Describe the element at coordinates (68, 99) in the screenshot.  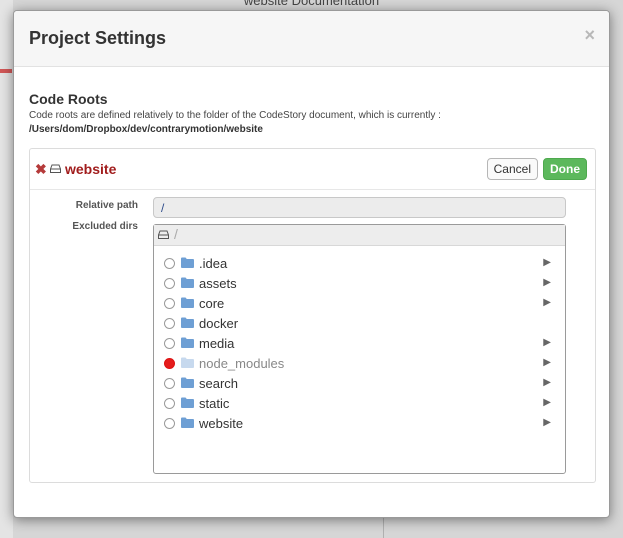
I see `code-roots-heading: Code Roots` at that location.